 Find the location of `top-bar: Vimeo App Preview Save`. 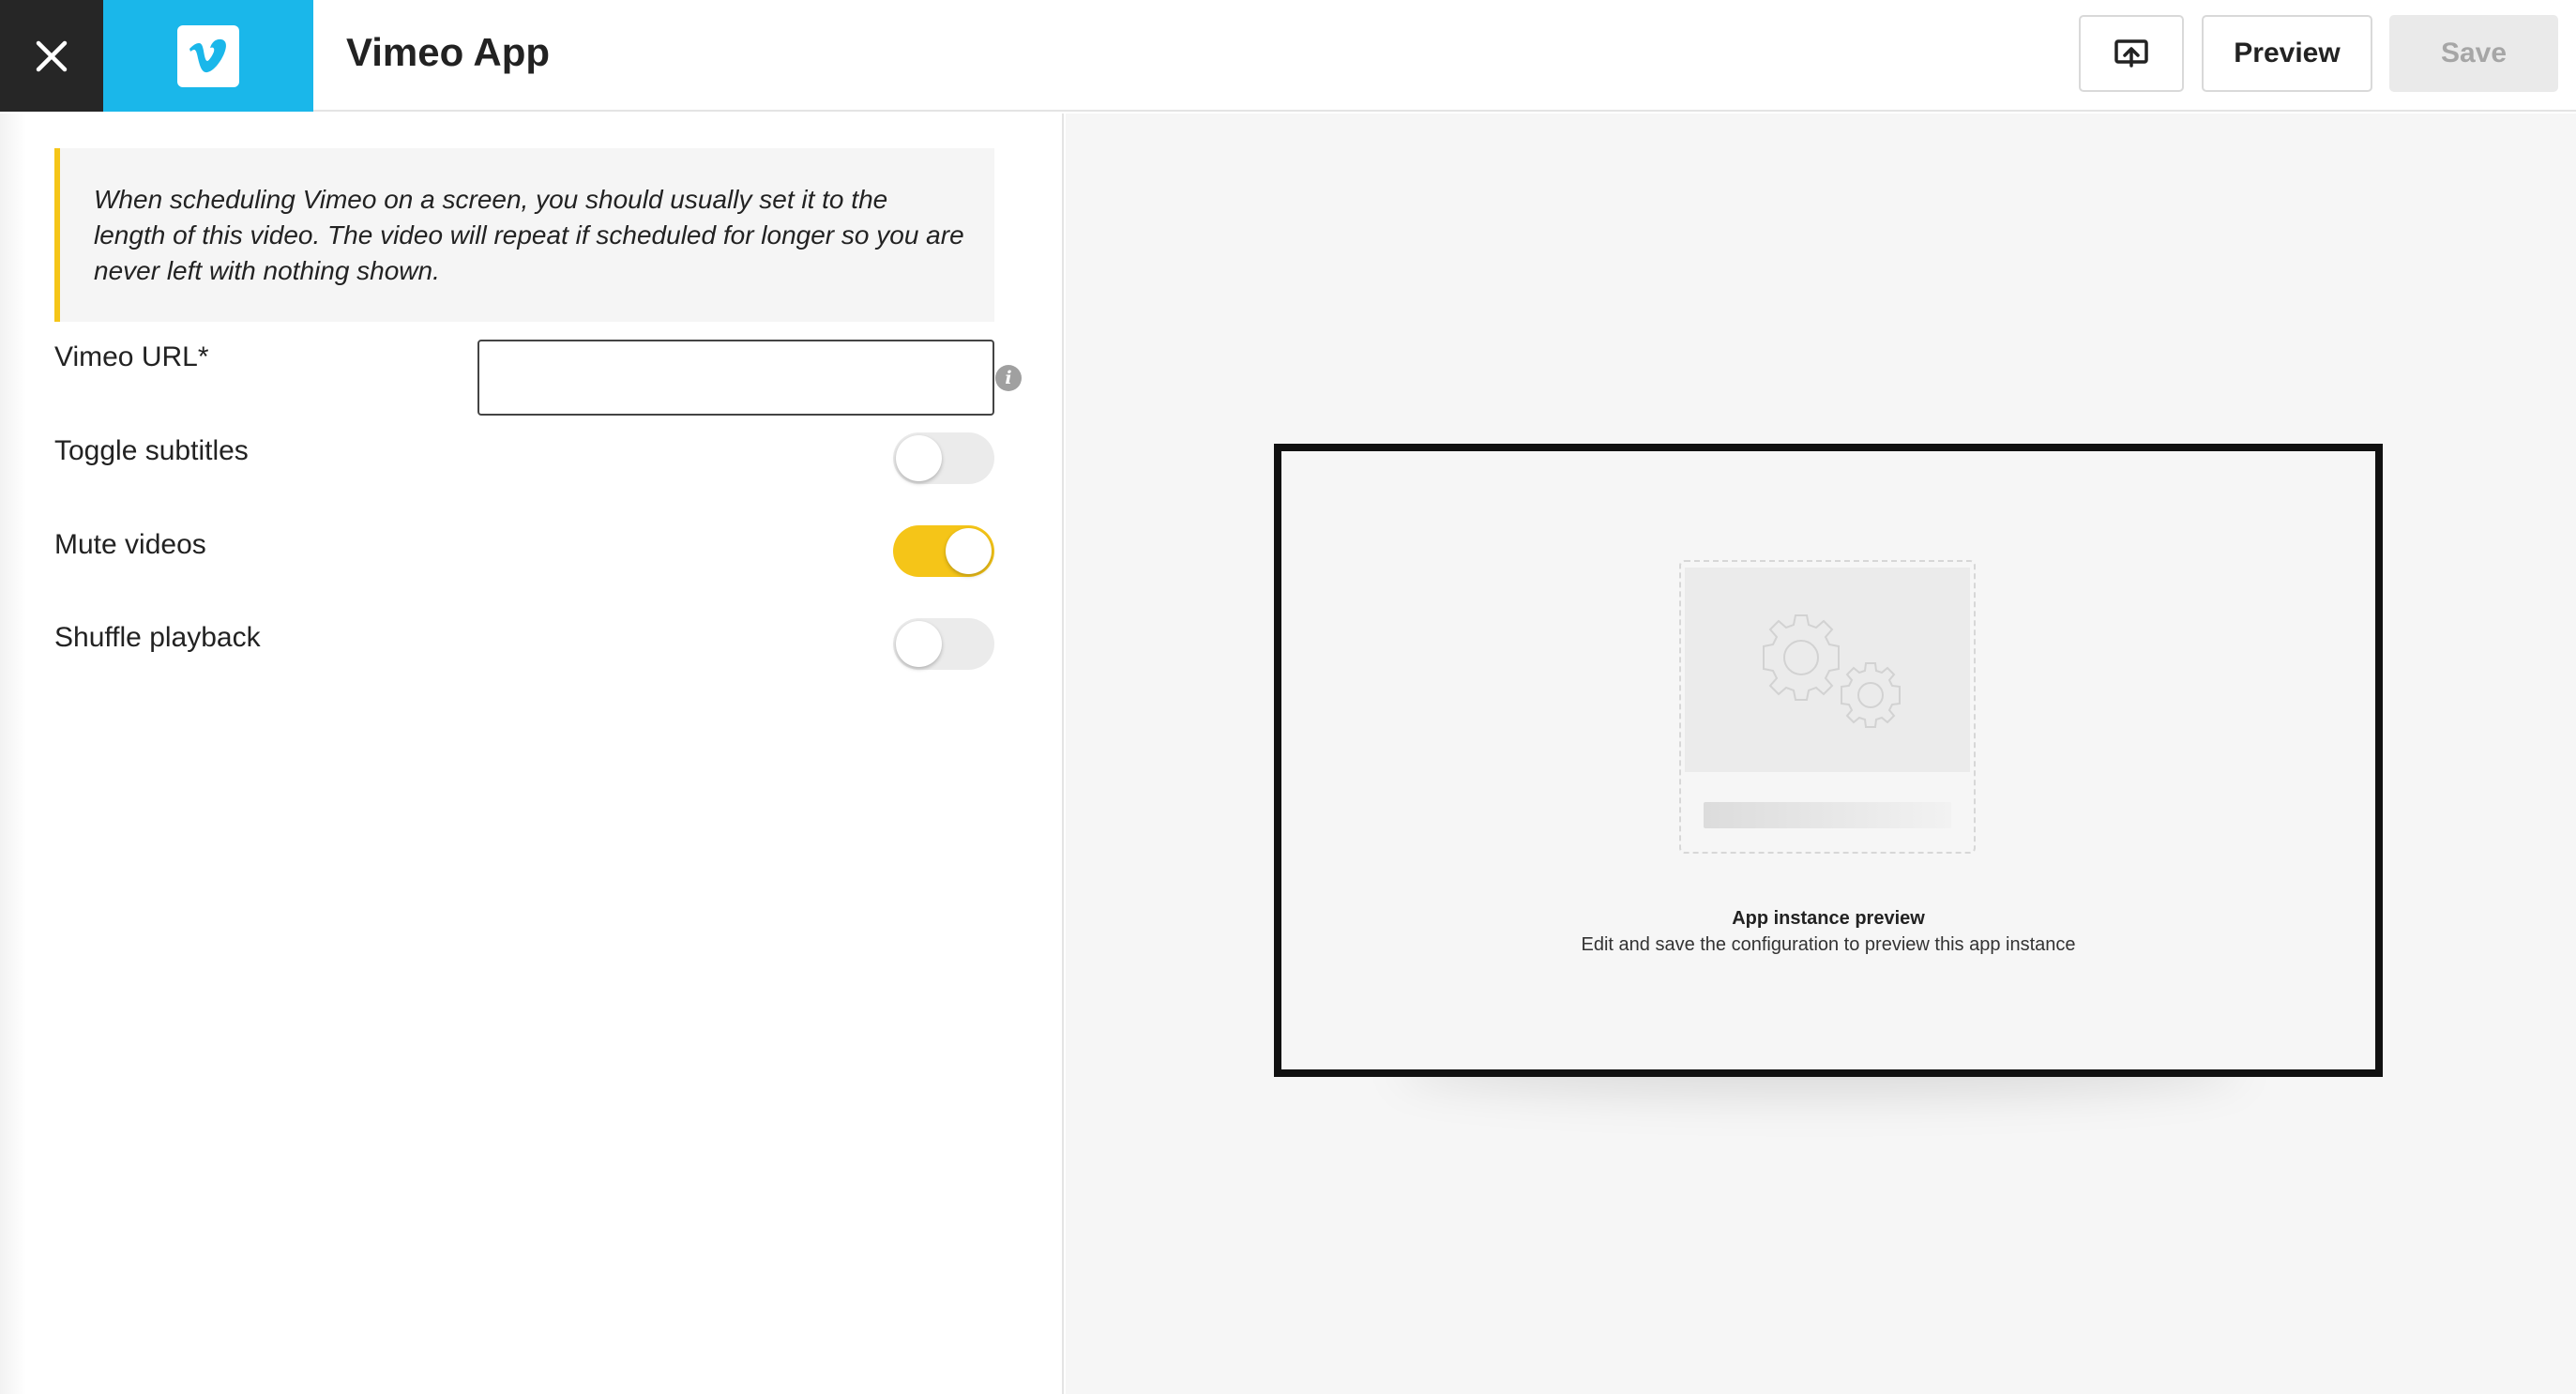

top-bar: Vimeo App Preview Save is located at coordinates (1288, 56).